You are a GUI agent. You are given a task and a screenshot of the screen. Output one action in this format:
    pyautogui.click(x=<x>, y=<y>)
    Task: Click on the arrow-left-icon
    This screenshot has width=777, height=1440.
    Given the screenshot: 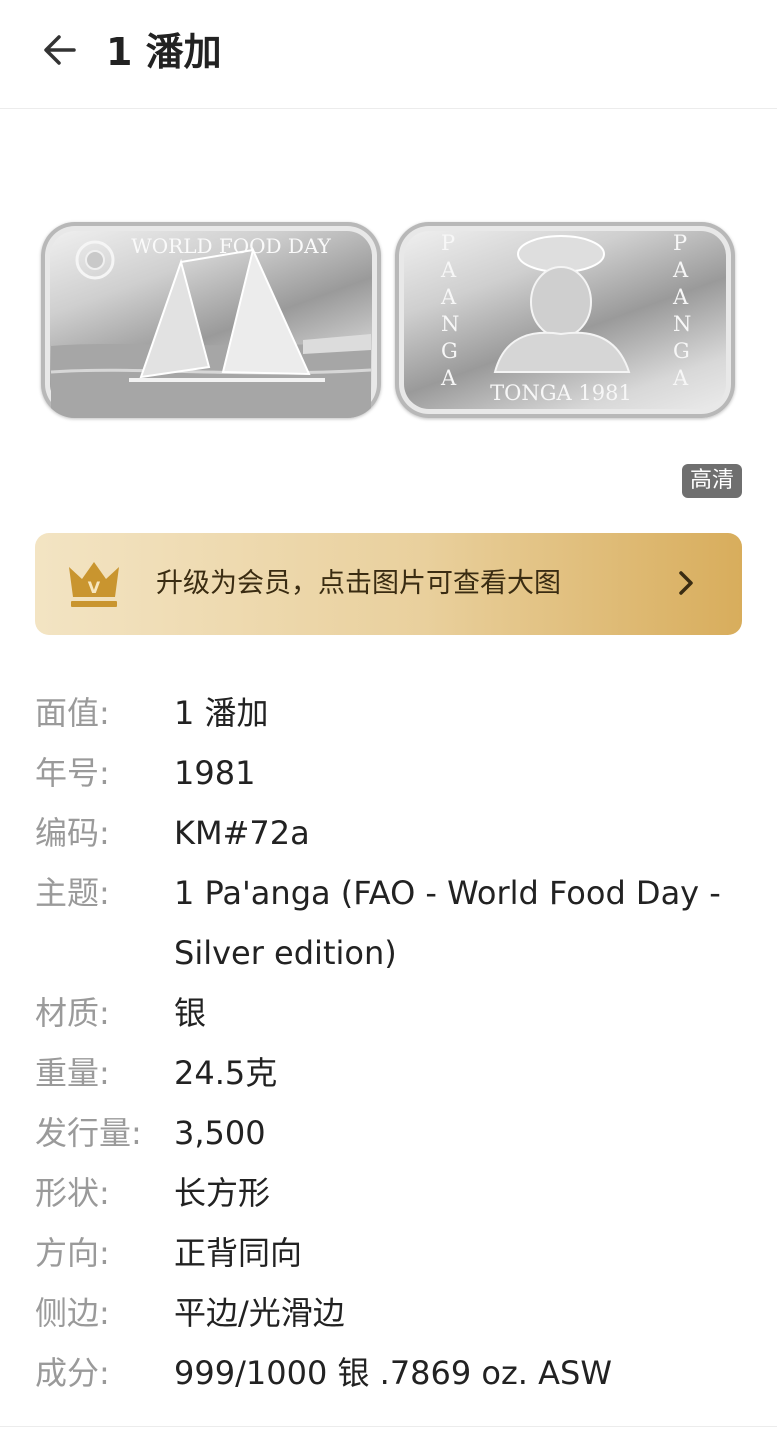 What is the action you would take?
    pyautogui.click(x=60, y=50)
    